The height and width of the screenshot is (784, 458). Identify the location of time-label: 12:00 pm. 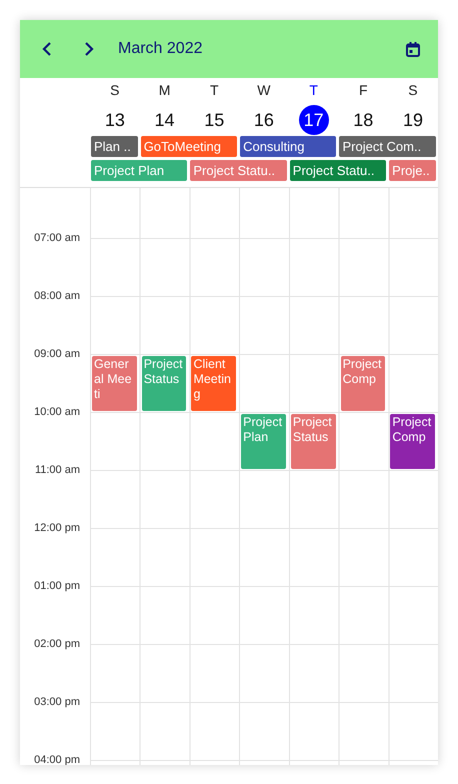
(57, 528).